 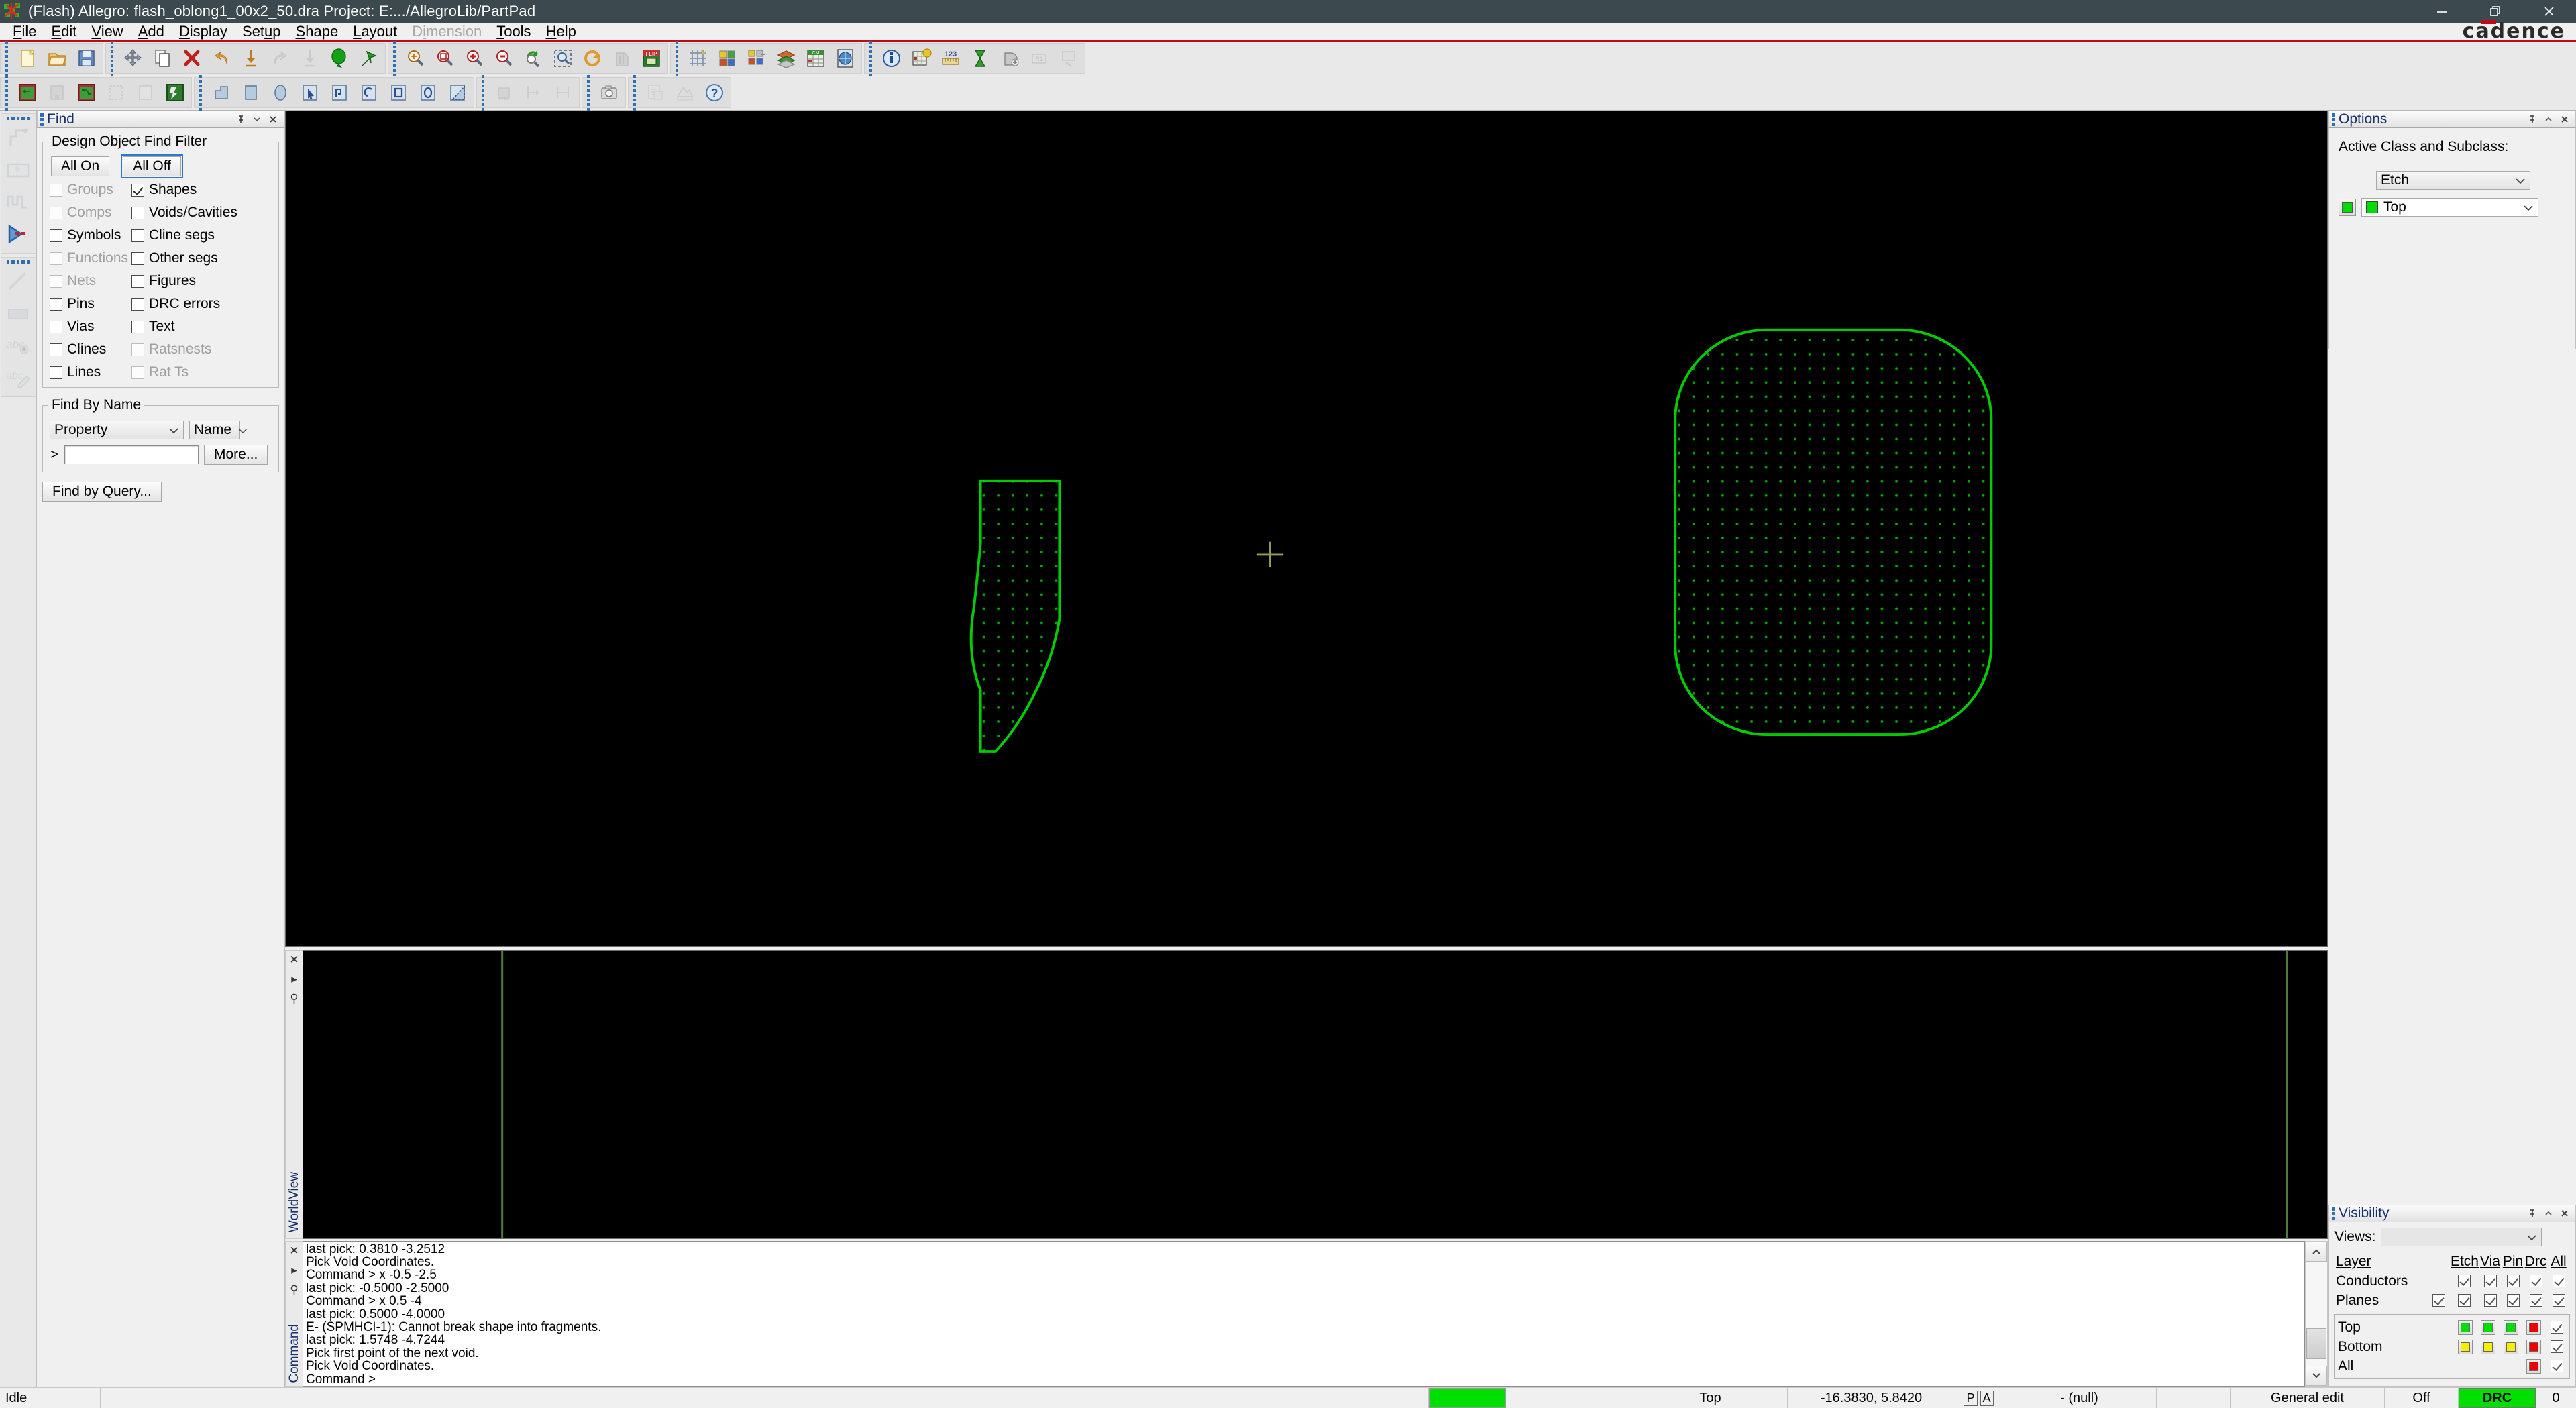 What do you see at coordinates (950, 58) in the screenshot?
I see `measure-icon: 123` at bounding box center [950, 58].